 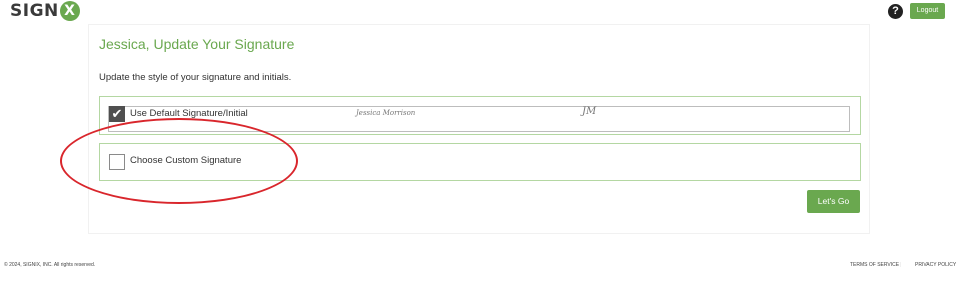 I want to click on privacy-policy-link: PRIVACY POLICY, so click(x=935, y=265).